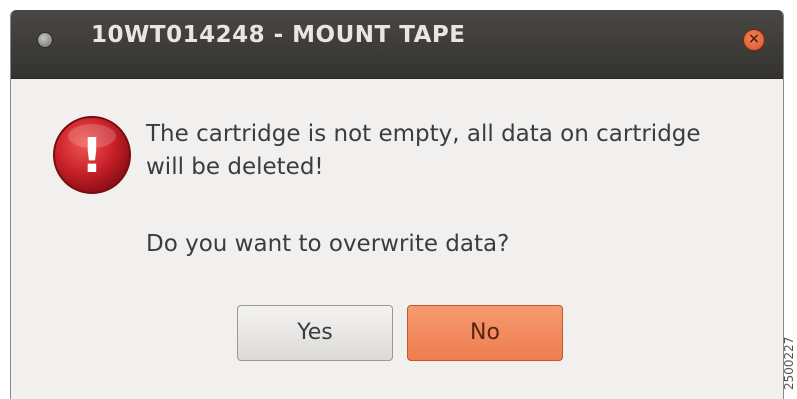  I want to click on figure-code: 2500227, so click(789, 363).